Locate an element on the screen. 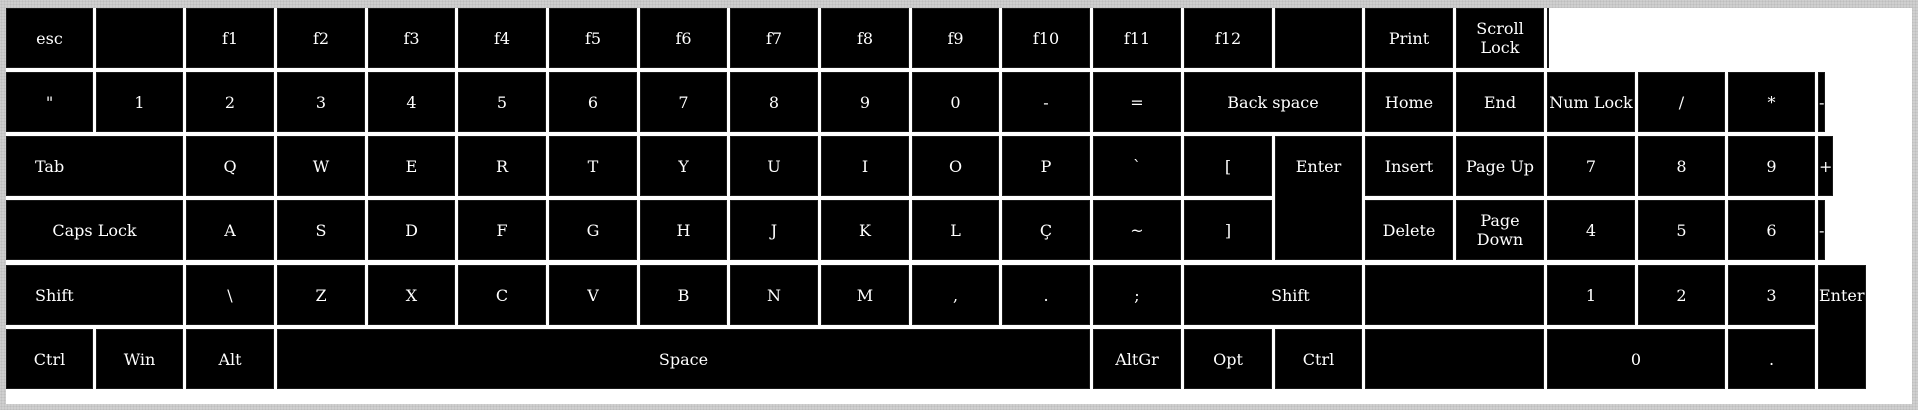 This screenshot has height=410, width=1918. key-right-shift: Shift is located at coordinates (1273, 295).